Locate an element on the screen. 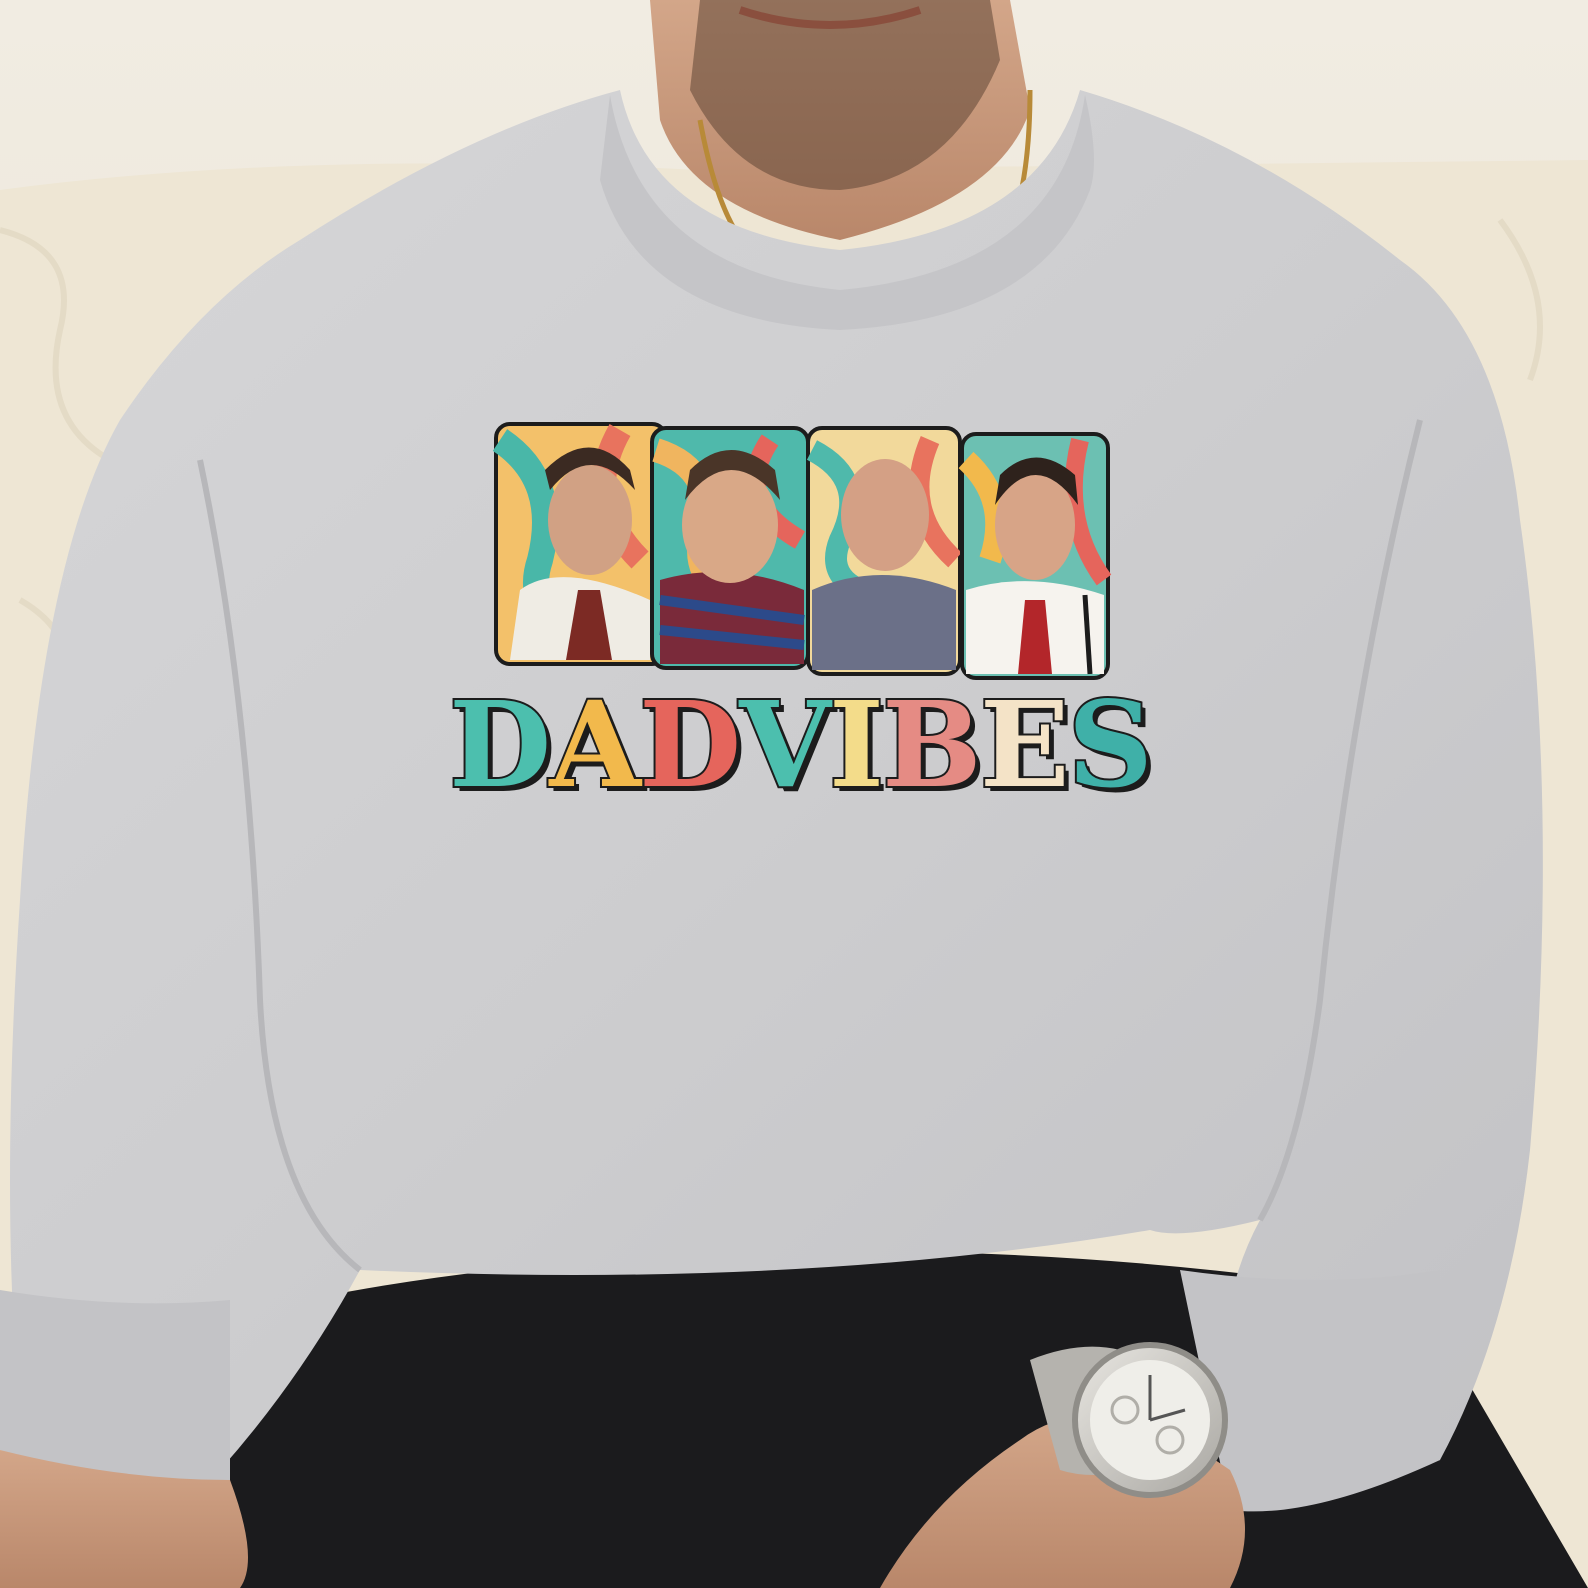 Image resolution: width=1588 pixels, height=1588 pixels. cuff-left is located at coordinates (115, 1386).